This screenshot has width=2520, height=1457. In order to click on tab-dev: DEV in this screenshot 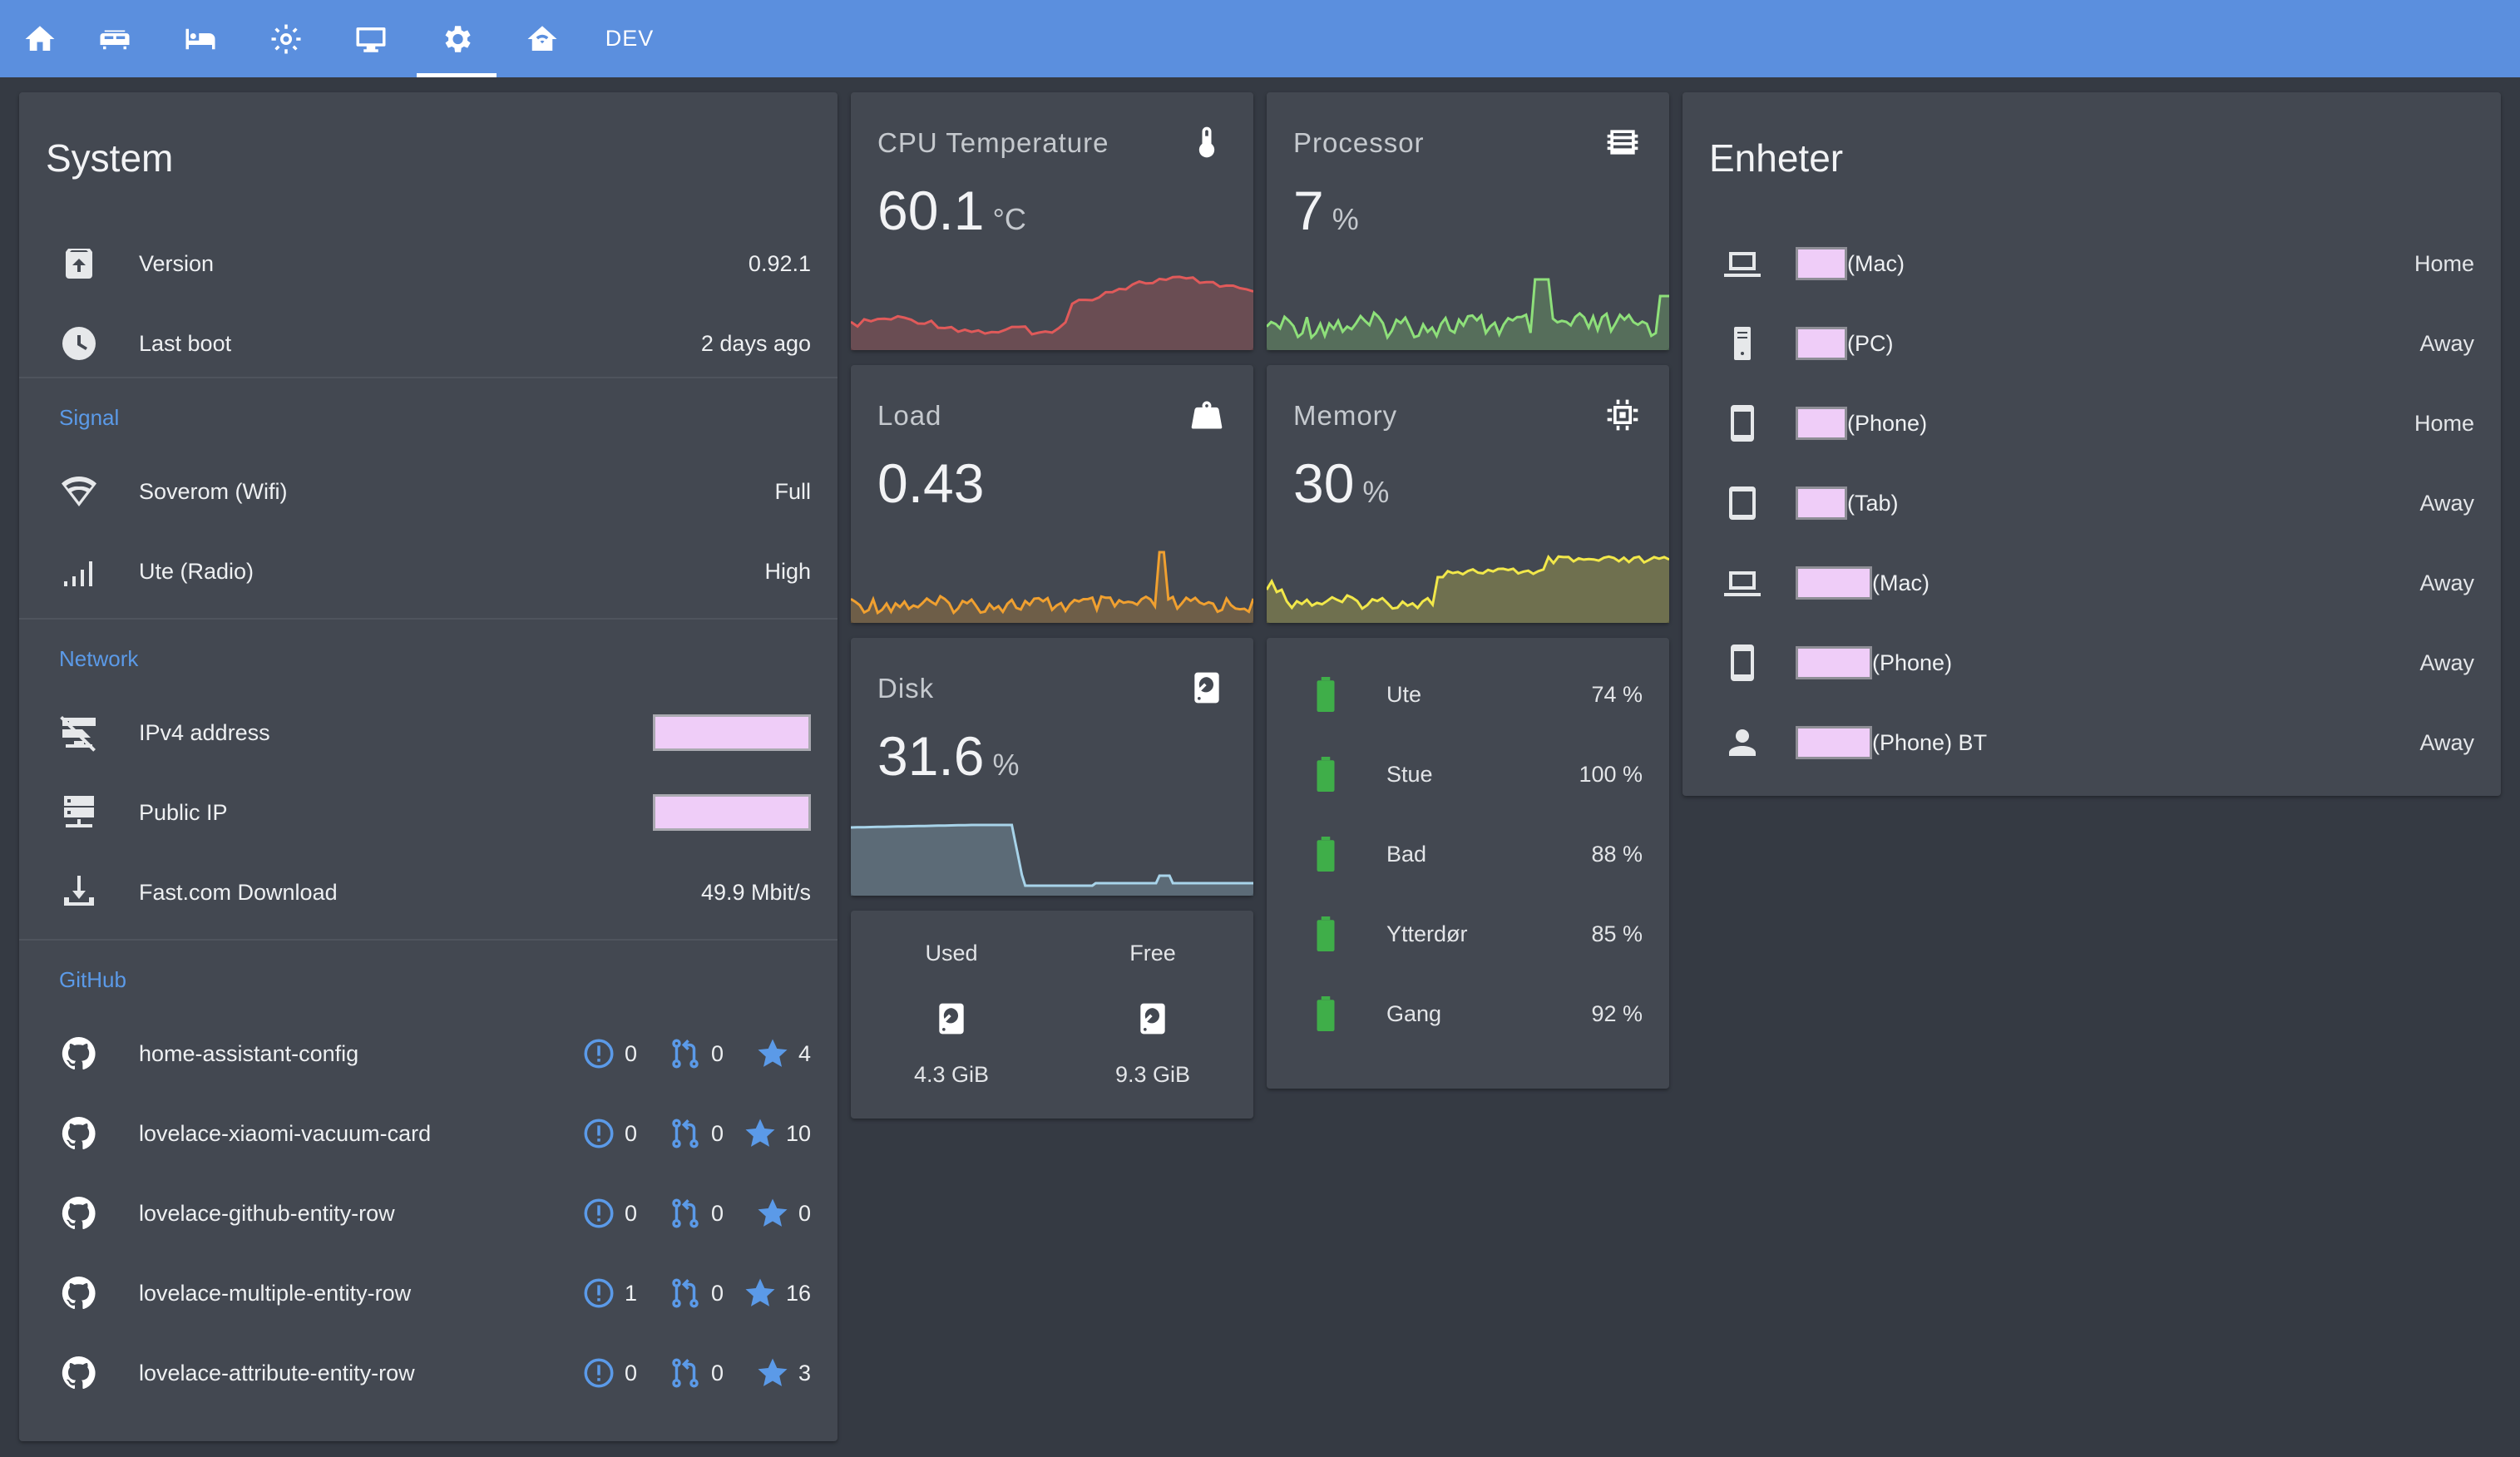, I will do `click(630, 38)`.